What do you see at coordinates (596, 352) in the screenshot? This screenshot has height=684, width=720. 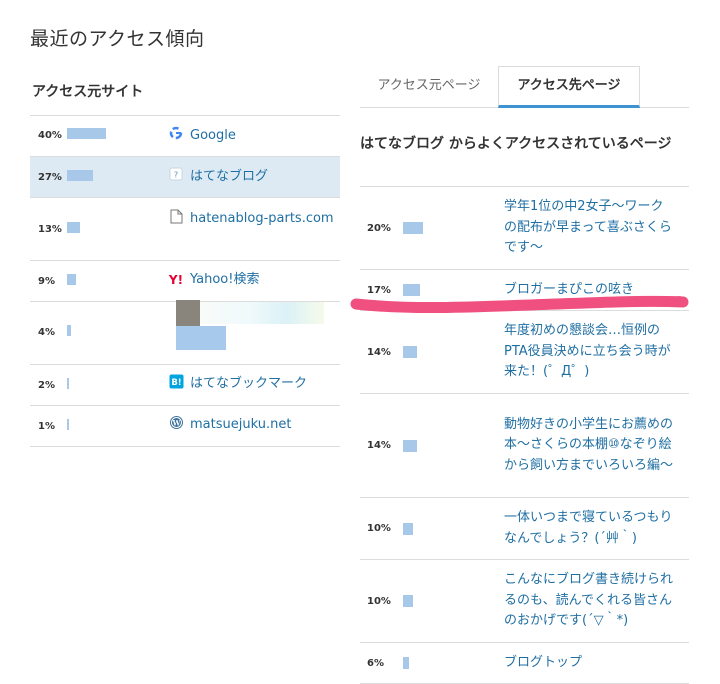 I see `destination-link: 年度初めの懇談会…恒例のPTA役員決めに立ち会う時が来た！(゜Д゜)` at bounding box center [596, 352].